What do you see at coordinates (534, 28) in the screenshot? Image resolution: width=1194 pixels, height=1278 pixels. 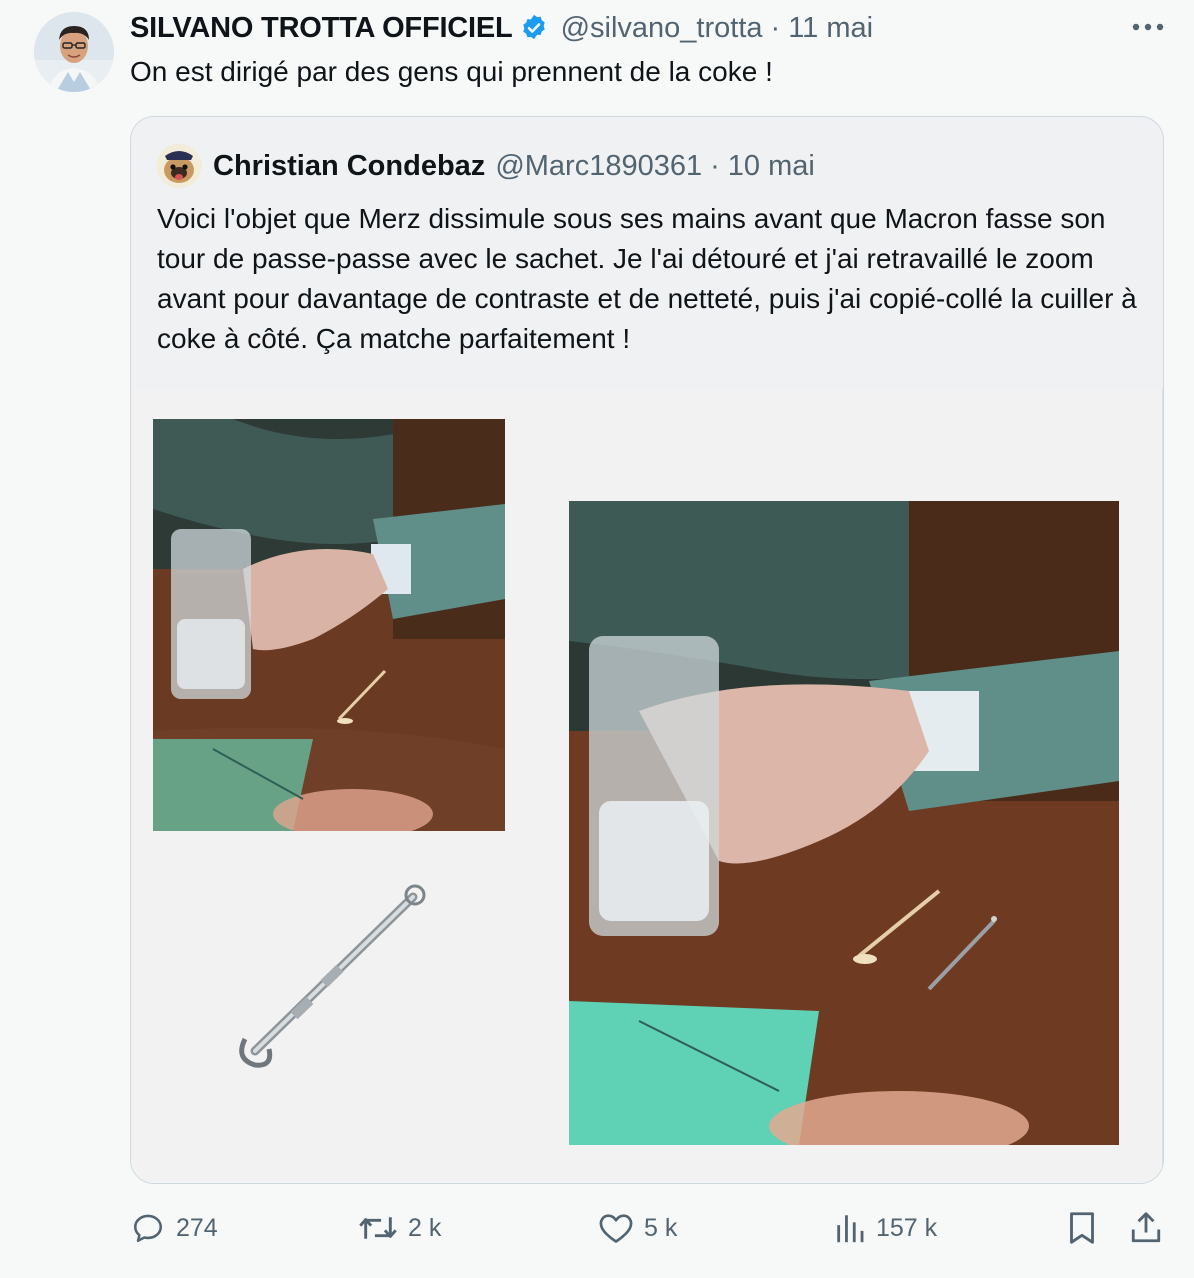 I see `verified-badge-icon` at bounding box center [534, 28].